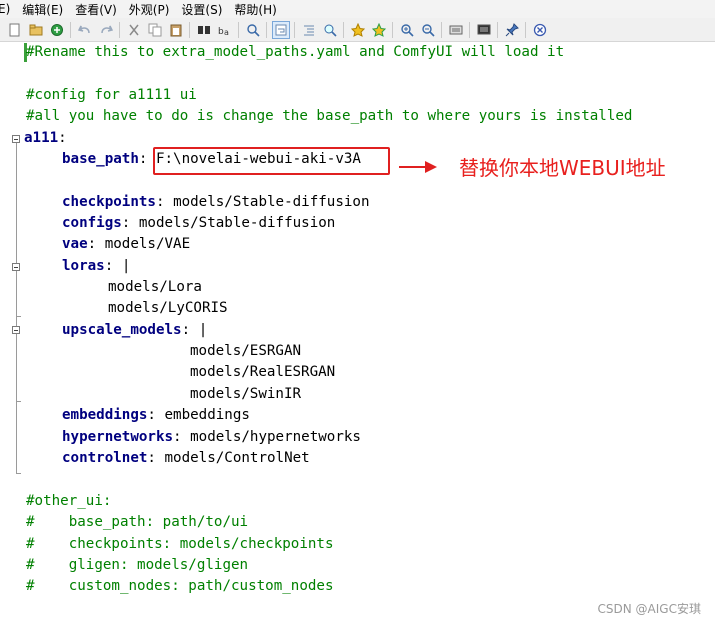  I want to click on yaml-key: controlnet, so click(105, 458).